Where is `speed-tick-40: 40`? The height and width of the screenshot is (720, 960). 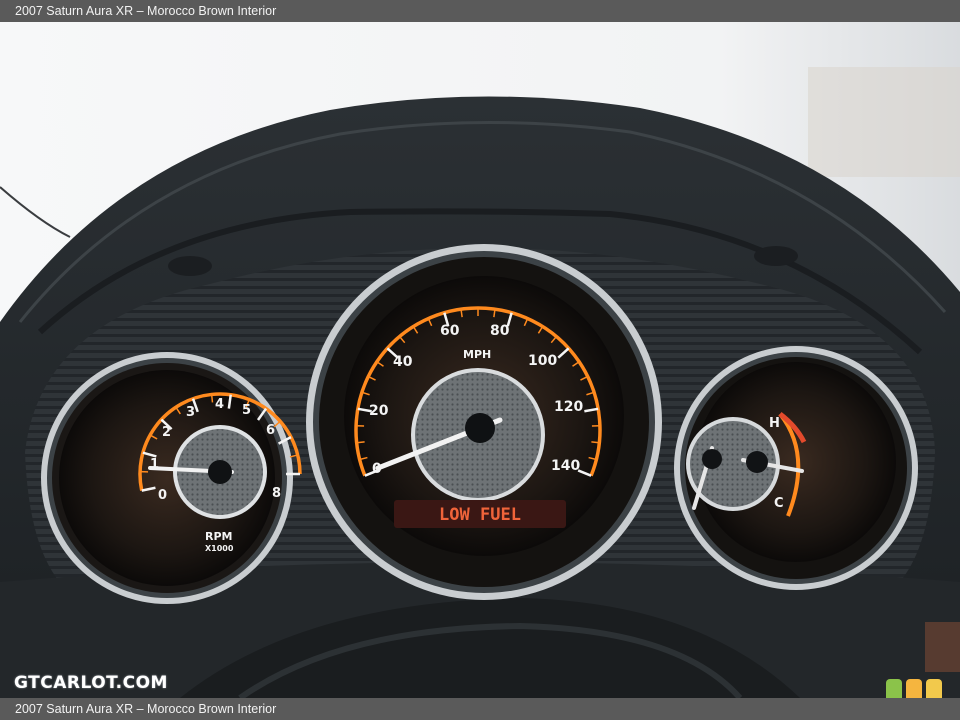 speed-tick-40: 40 is located at coordinates (403, 362).